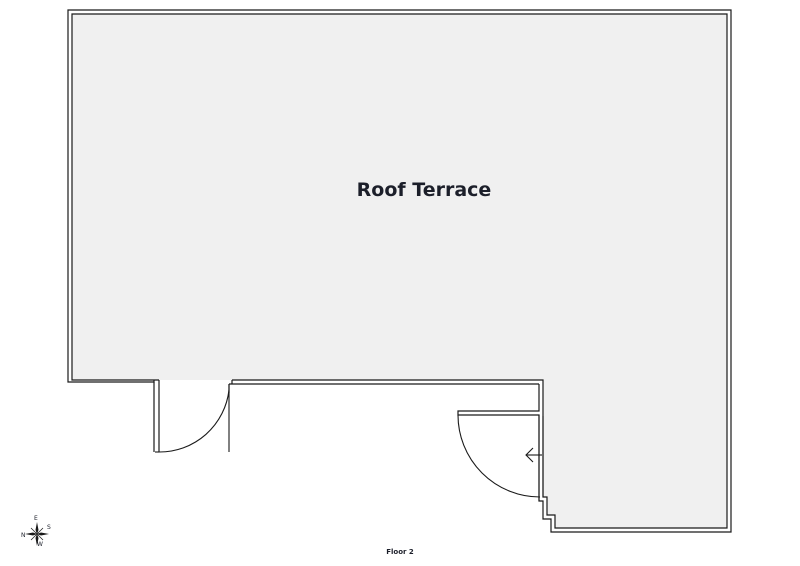  Describe the element at coordinates (400, 552) in the screenshot. I see `floor-label: Floor 2` at that location.